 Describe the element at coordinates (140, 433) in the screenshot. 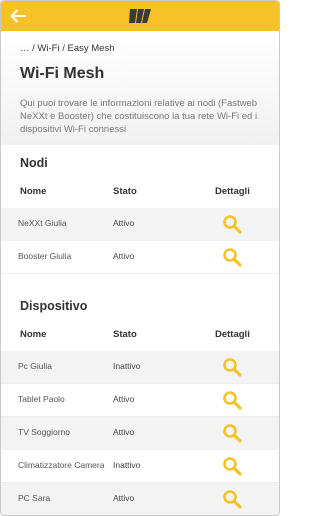

I see `table-row: TV Soggiorno Attivo` at that location.